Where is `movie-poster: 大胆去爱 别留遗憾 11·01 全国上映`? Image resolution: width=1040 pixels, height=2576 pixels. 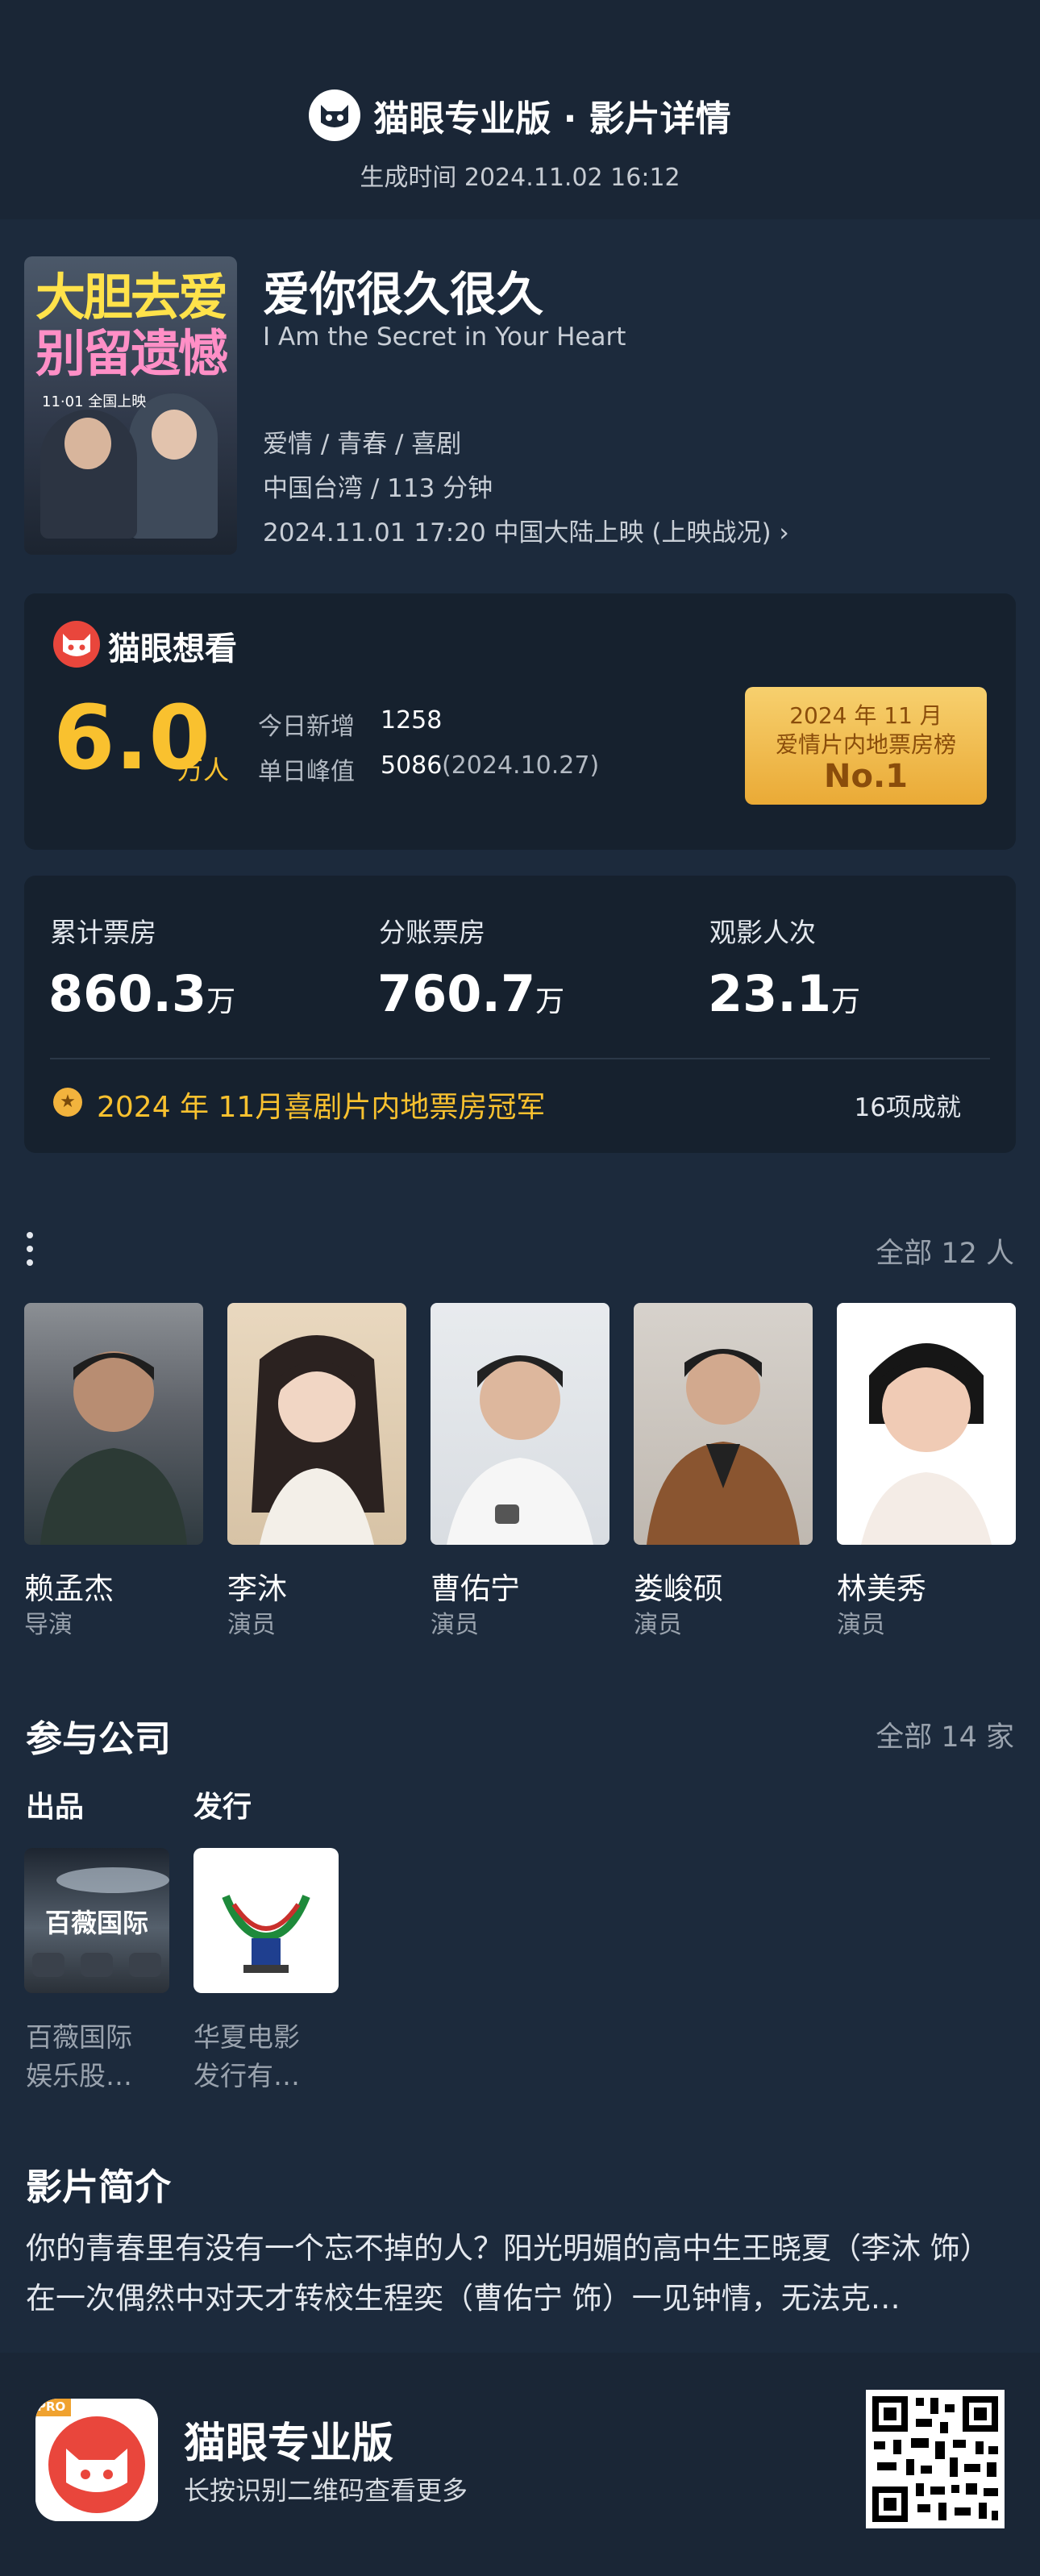
movie-poster: 大胆去爱 别留遗憾 11·01 全国上映 is located at coordinates (130, 406).